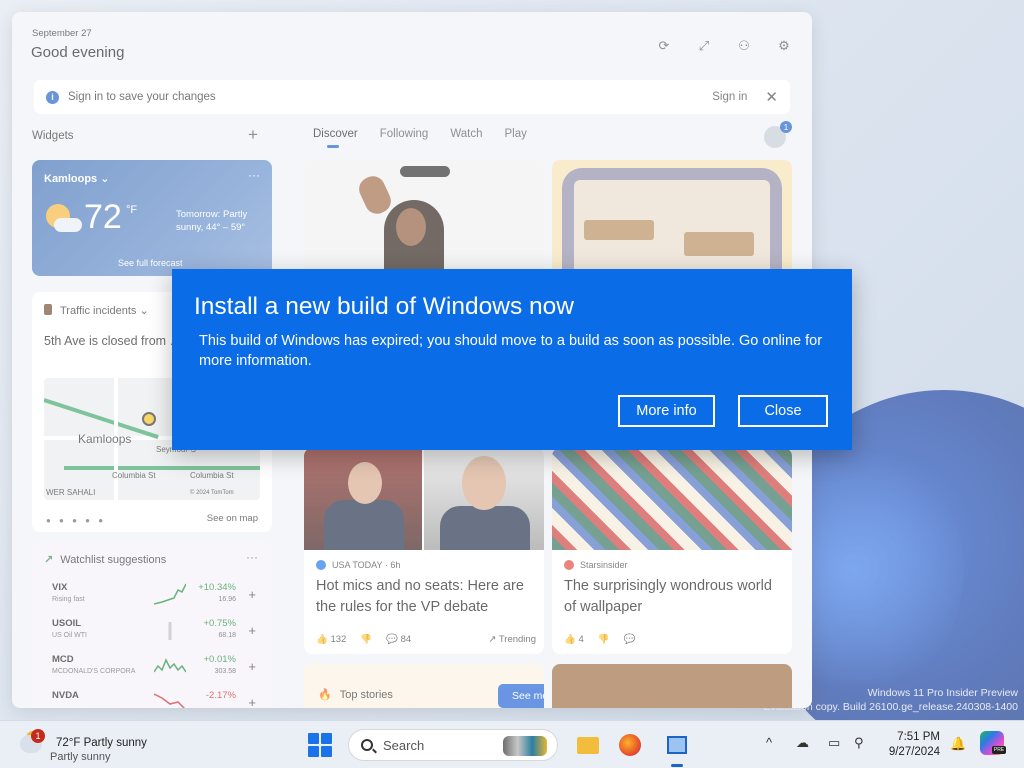 The width and height of the screenshot is (1024, 768). What do you see at coordinates (453, 745) in the screenshot?
I see `taskbar-search: Search` at bounding box center [453, 745].